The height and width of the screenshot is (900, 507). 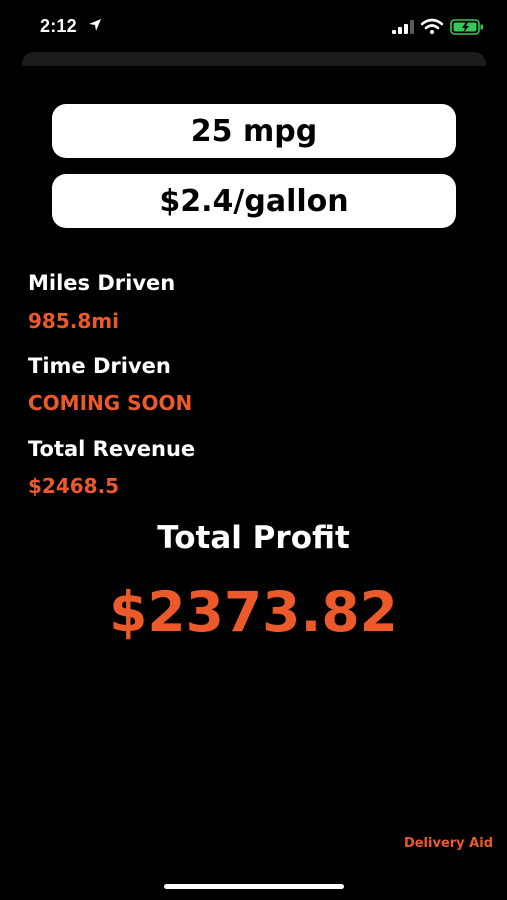 What do you see at coordinates (99, 366) in the screenshot?
I see `time-driven-label: Time Driven` at bounding box center [99, 366].